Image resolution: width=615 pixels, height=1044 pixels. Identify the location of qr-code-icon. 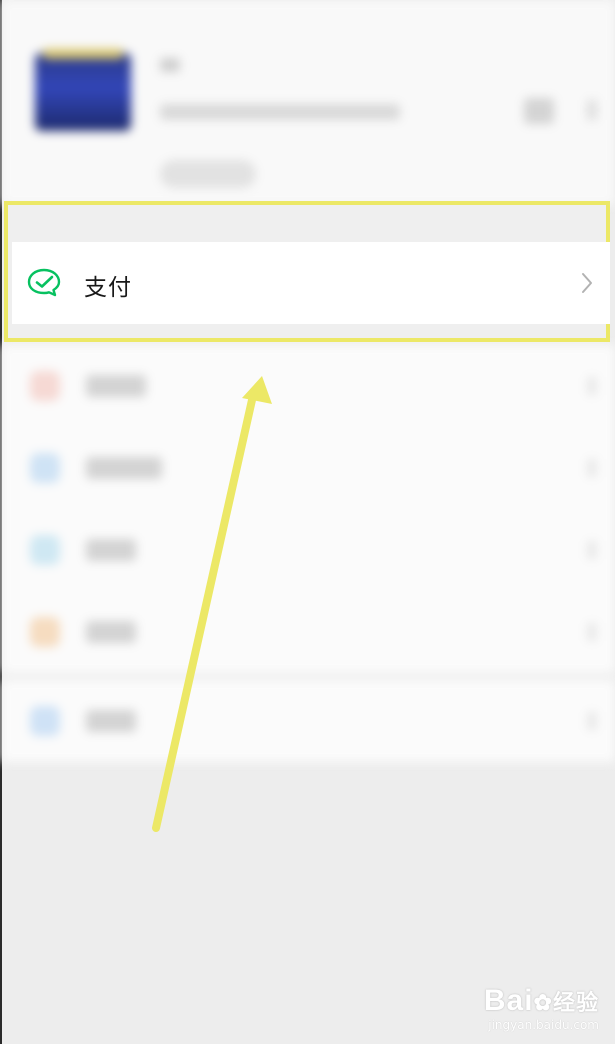
(539, 111).